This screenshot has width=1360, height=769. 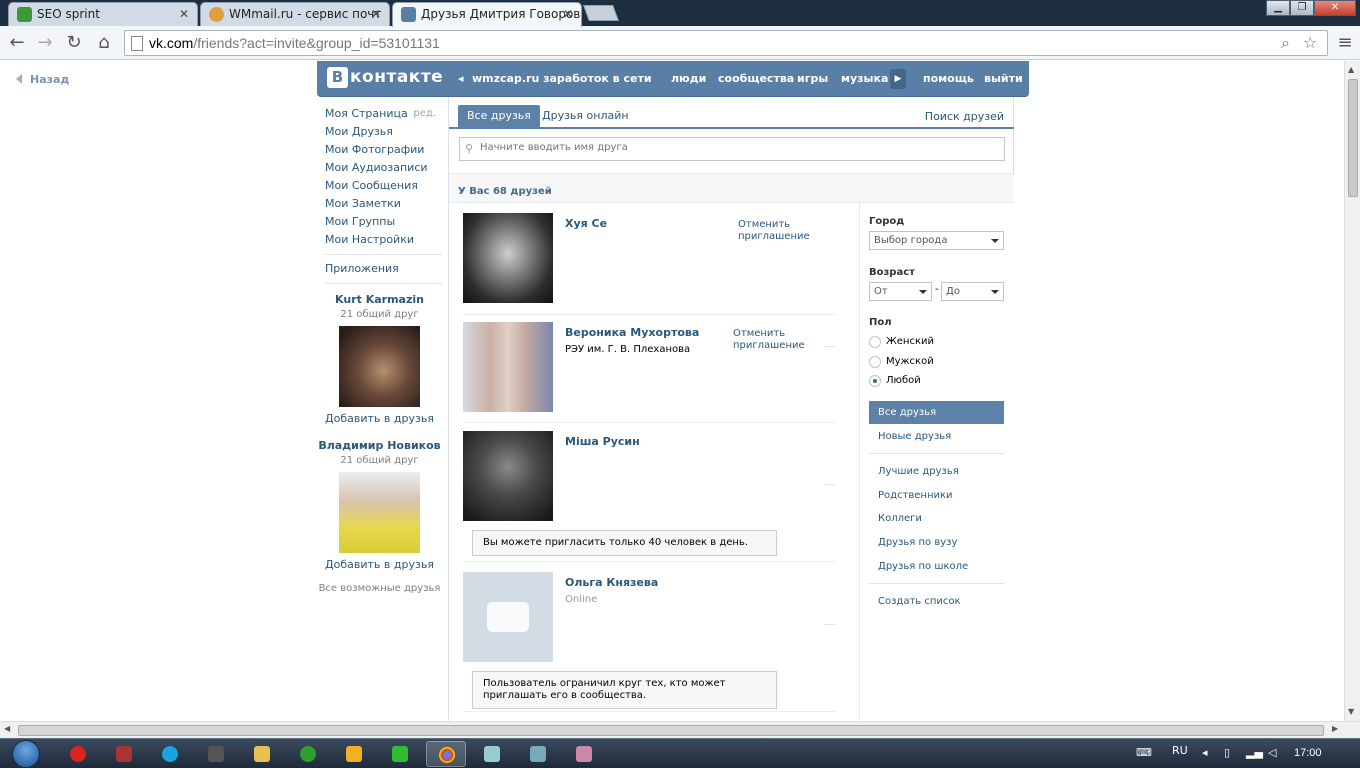 What do you see at coordinates (936, 601) in the screenshot?
I see `create-list-link: Создать список` at bounding box center [936, 601].